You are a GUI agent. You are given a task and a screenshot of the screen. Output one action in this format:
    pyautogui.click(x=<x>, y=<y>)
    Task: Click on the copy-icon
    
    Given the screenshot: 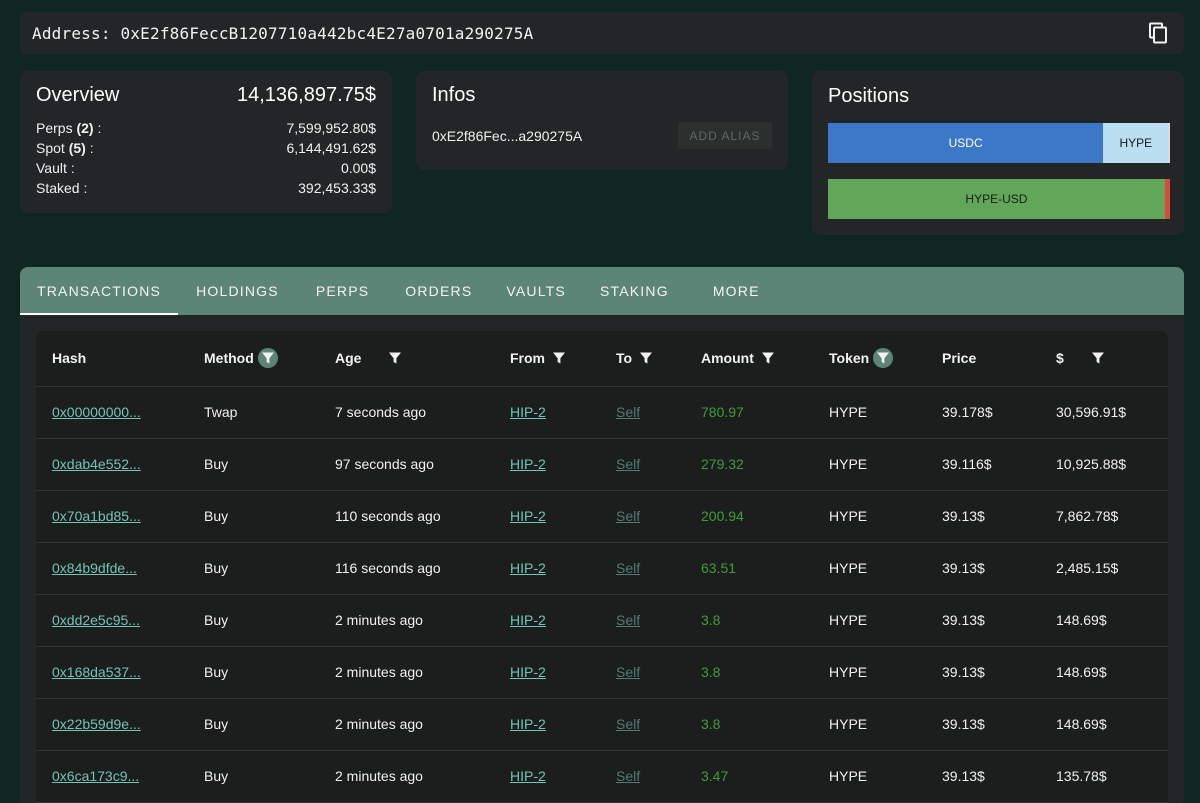 What is the action you would take?
    pyautogui.click(x=1158, y=33)
    